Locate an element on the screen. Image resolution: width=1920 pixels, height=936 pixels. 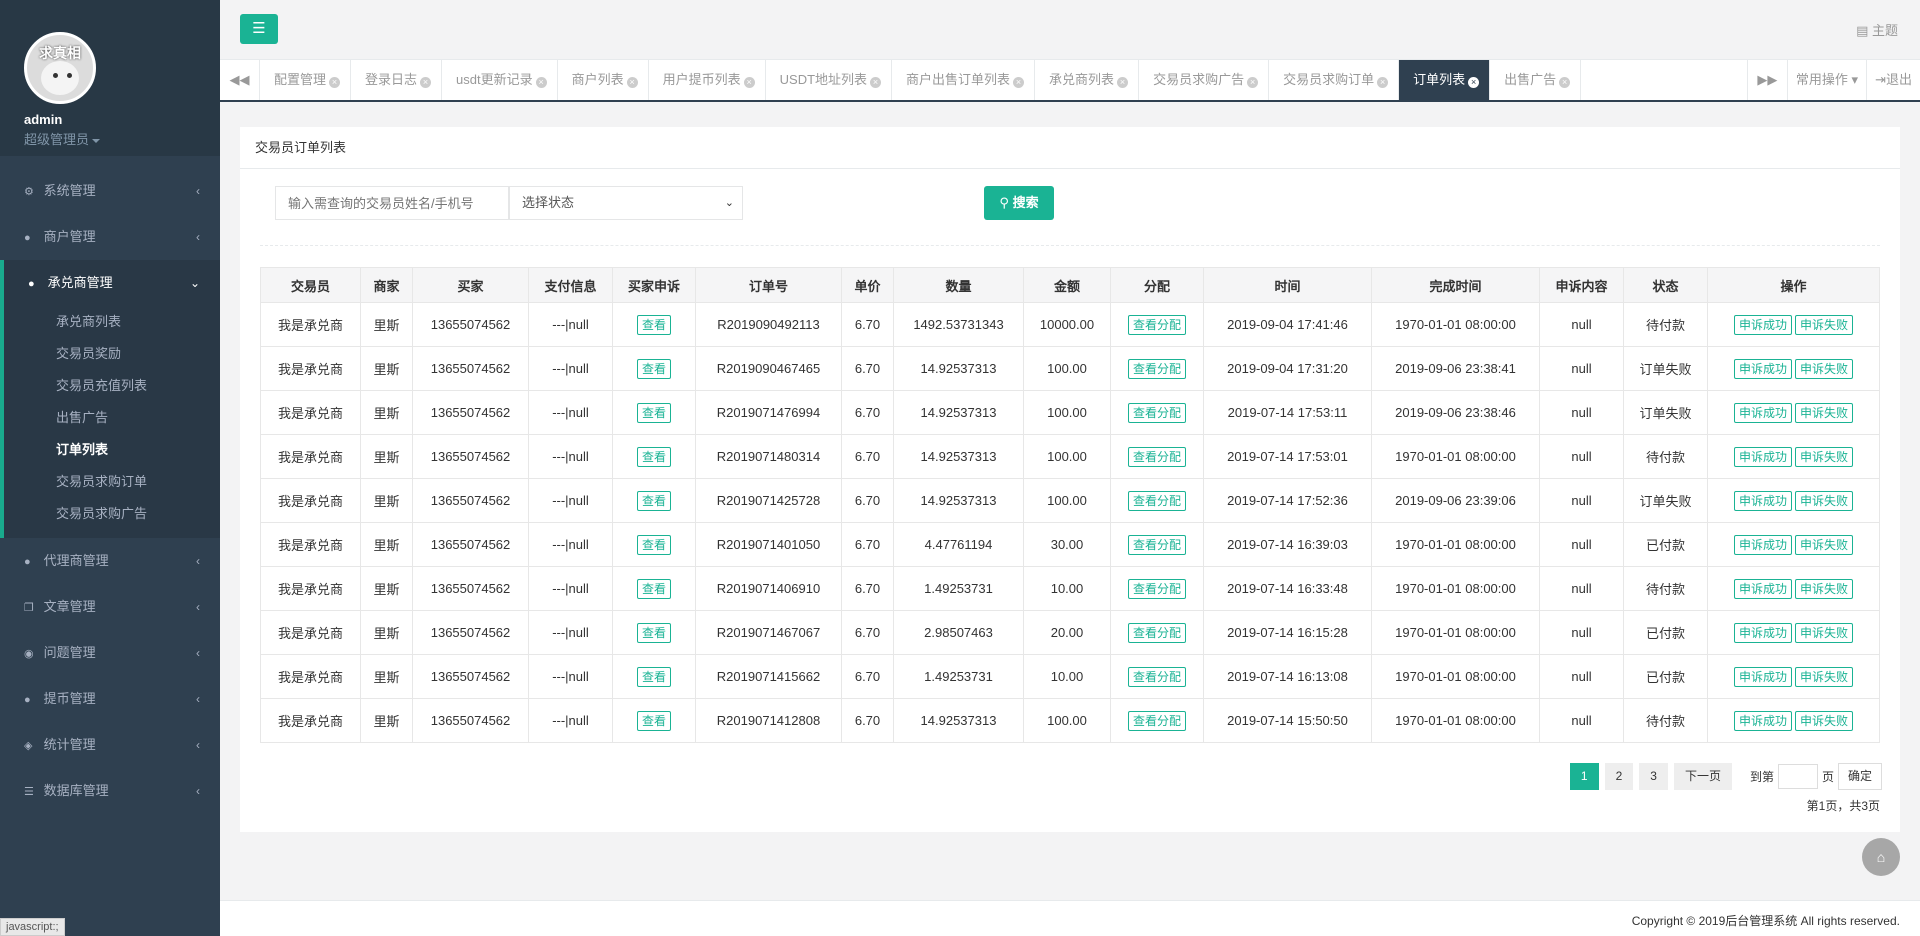
sidebar-item-merchant: ● 商户管理 ‹ is located at coordinates (110, 237).